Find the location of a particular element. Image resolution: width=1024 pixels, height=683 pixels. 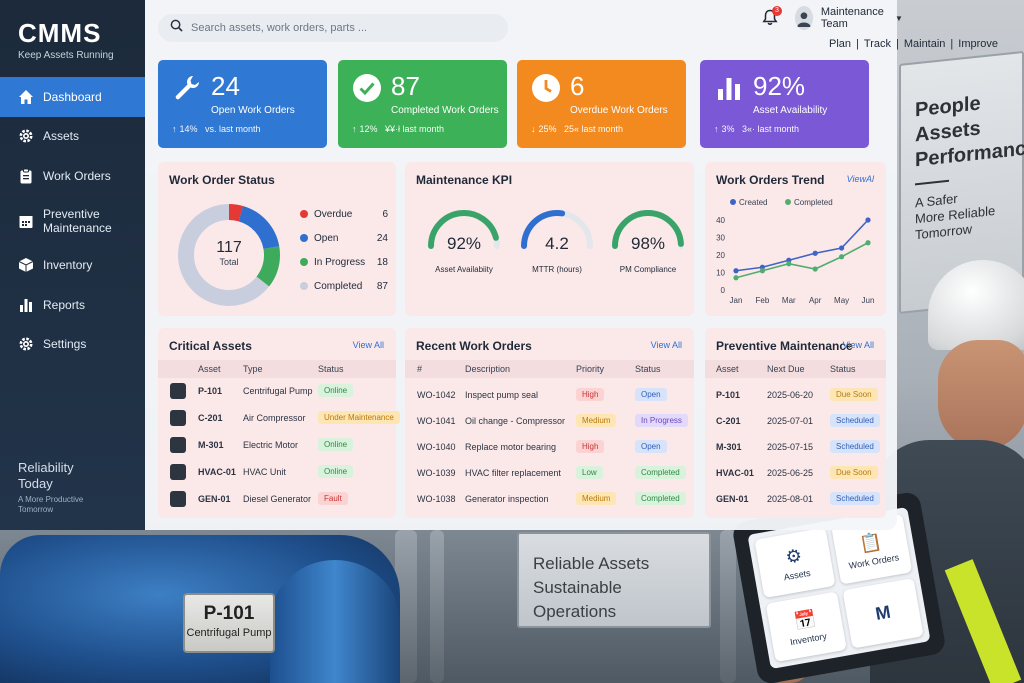

stat-change-value: 3% is located at coordinates (728, 129).